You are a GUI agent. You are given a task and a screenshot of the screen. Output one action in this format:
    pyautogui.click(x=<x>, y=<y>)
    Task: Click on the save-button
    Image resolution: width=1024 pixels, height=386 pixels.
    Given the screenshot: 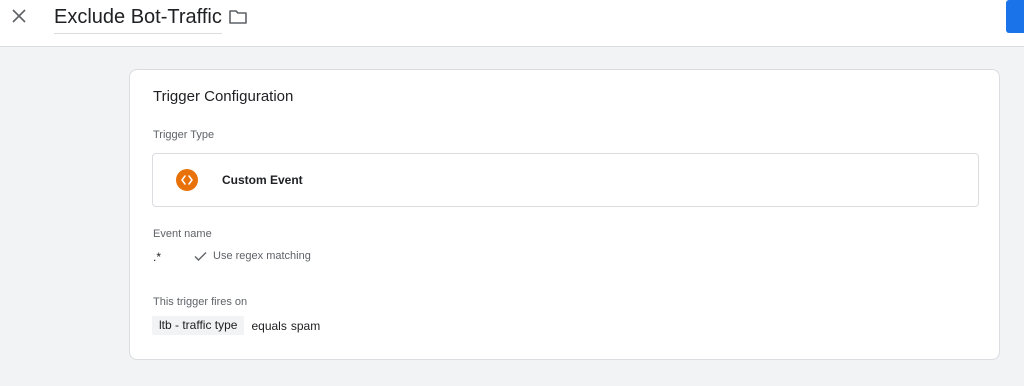 What is the action you would take?
    pyautogui.click(x=1015, y=16)
    